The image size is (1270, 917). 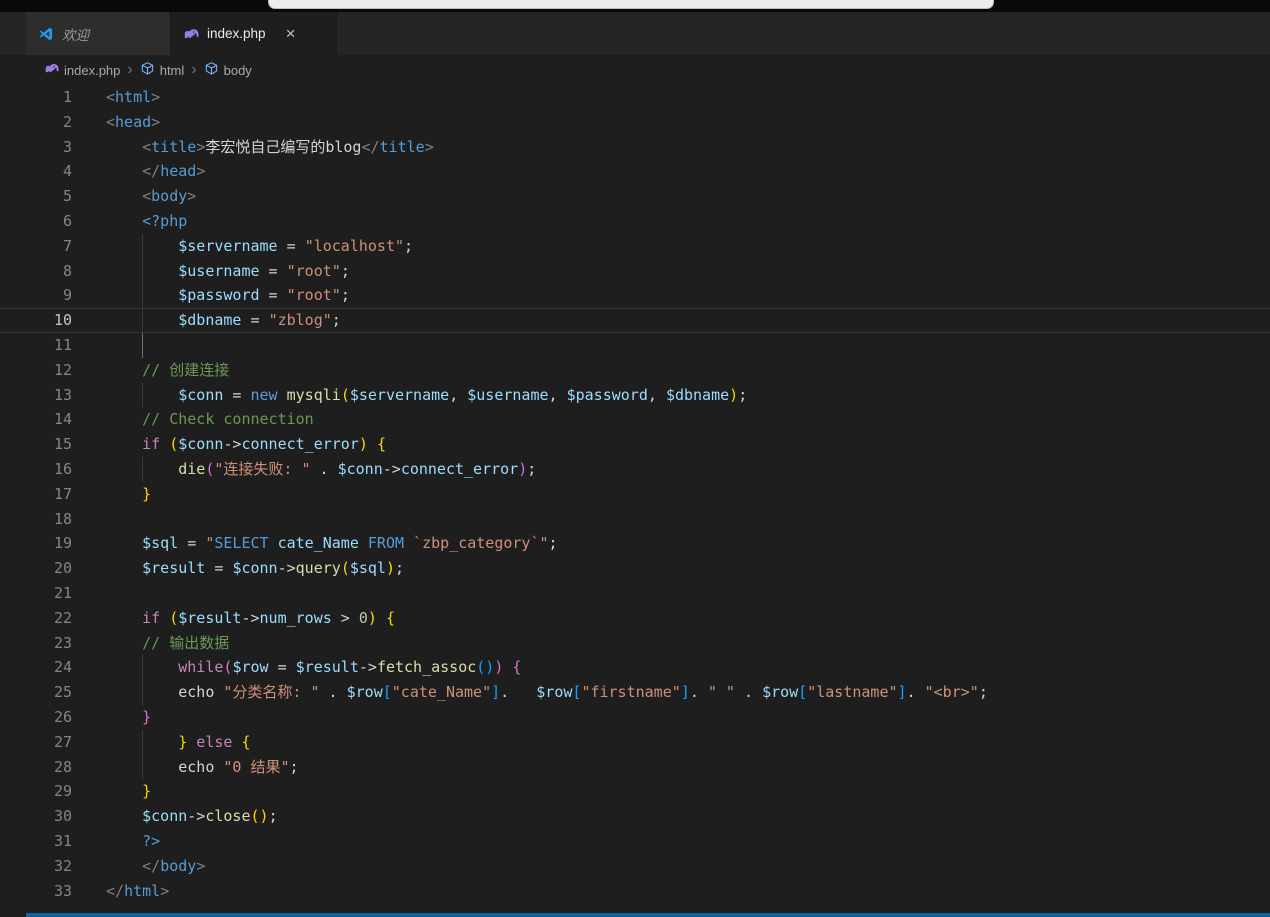 I want to click on code-line: 33 </html>, so click(x=635, y=891).